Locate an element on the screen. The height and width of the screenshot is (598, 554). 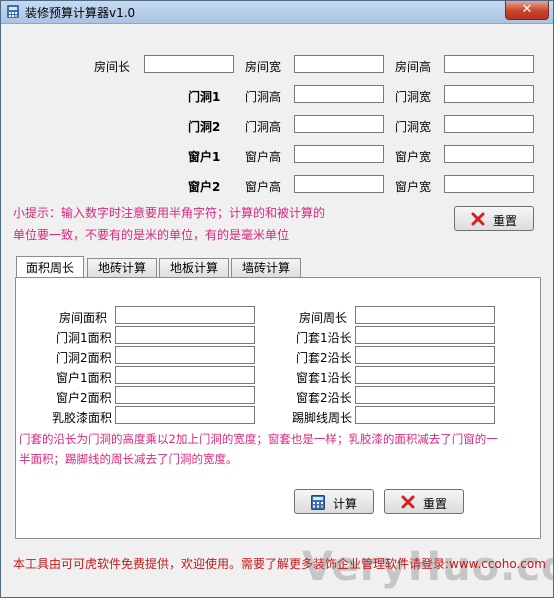
door1-height-label: 门洞高 is located at coordinates (263, 97).